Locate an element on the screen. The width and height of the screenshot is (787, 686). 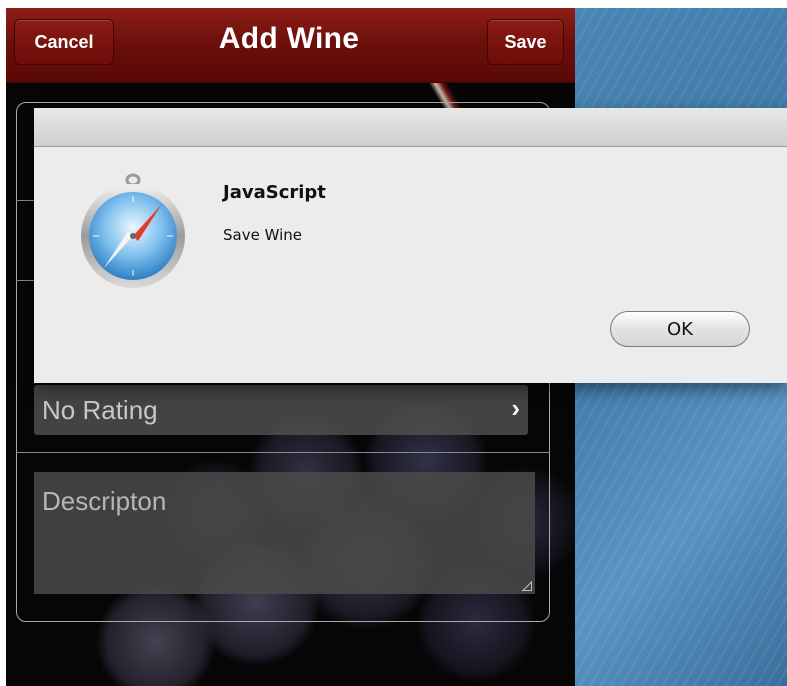
dialog-title: JavaScript is located at coordinates (274, 192).